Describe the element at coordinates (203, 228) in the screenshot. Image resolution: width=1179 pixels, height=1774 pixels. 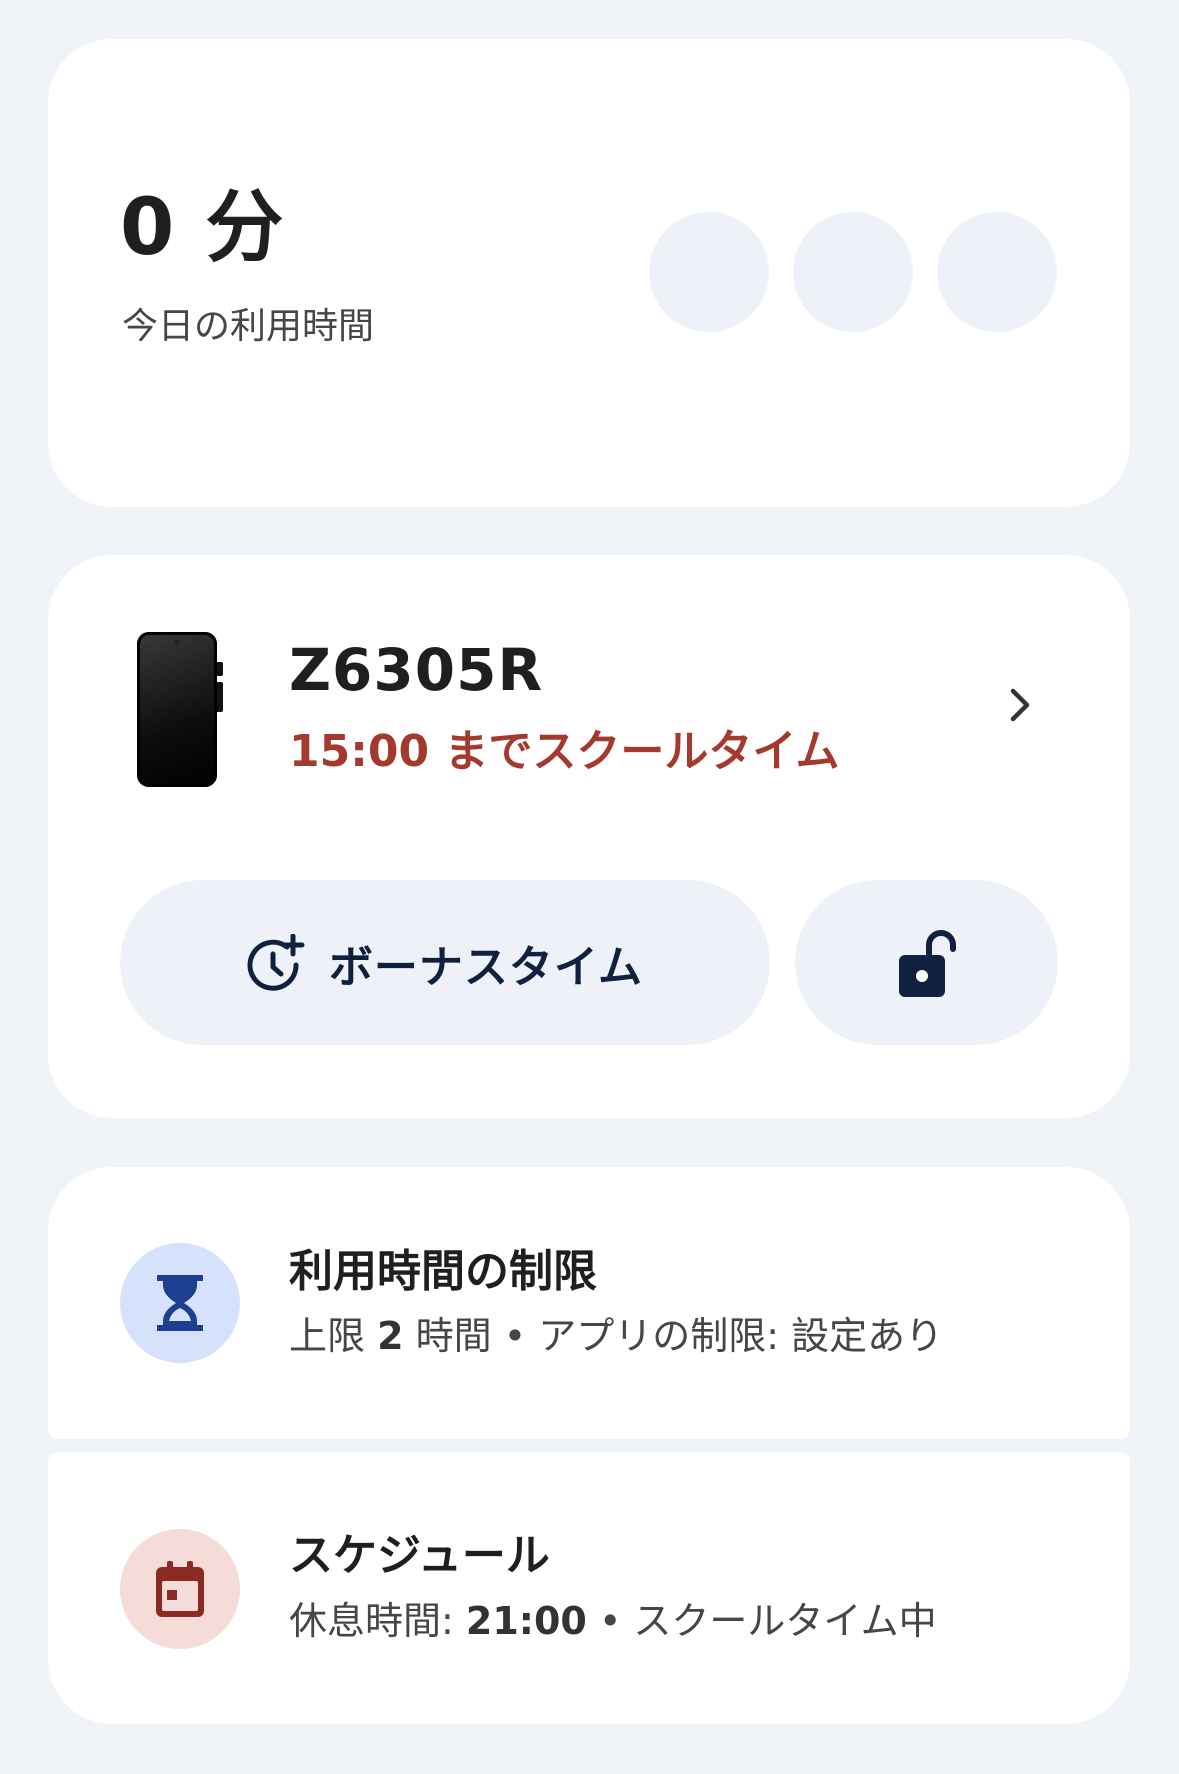
I see `usage-value: 0 分` at that location.